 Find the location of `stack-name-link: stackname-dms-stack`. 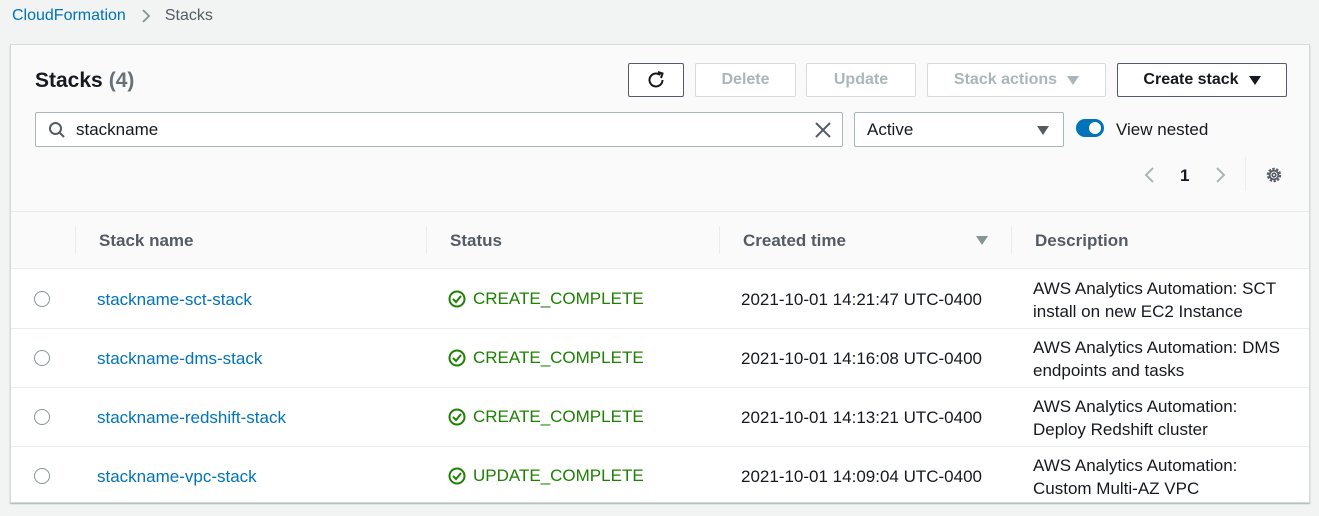

stack-name-link: stackname-dms-stack is located at coordinates (179, 359).